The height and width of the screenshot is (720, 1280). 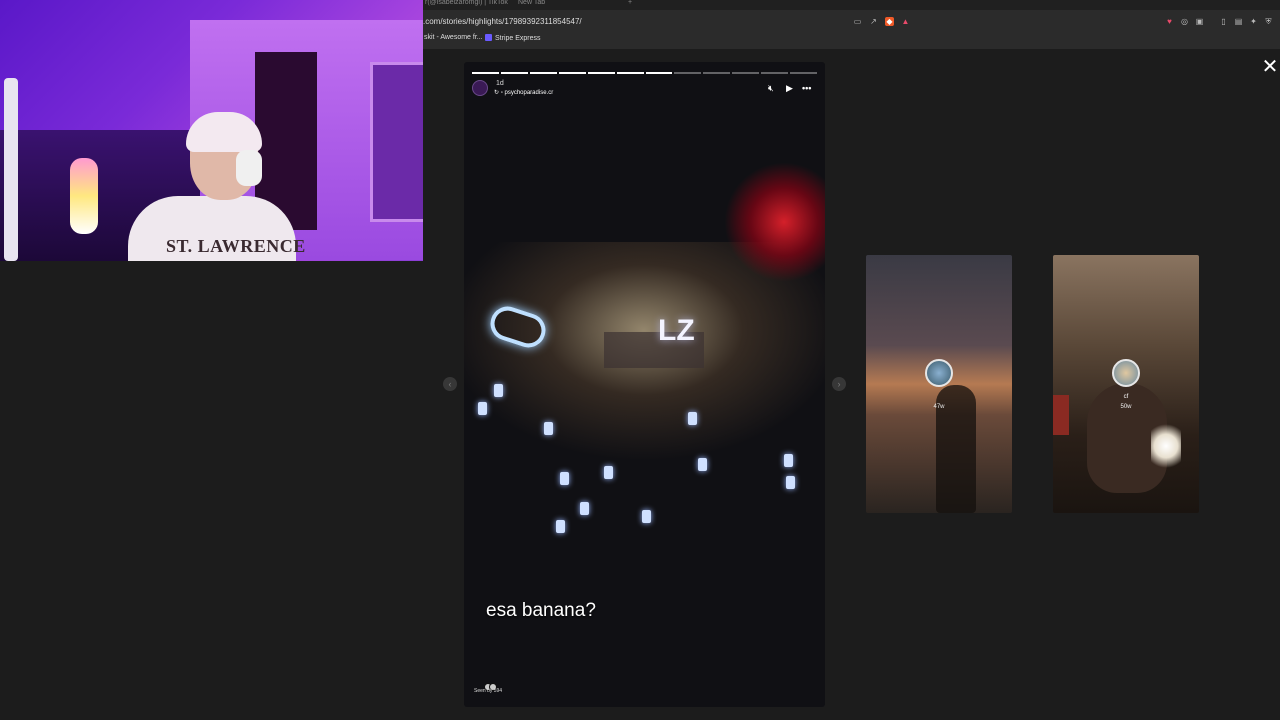 I want to click on headphones, so click(x=249, y=168).